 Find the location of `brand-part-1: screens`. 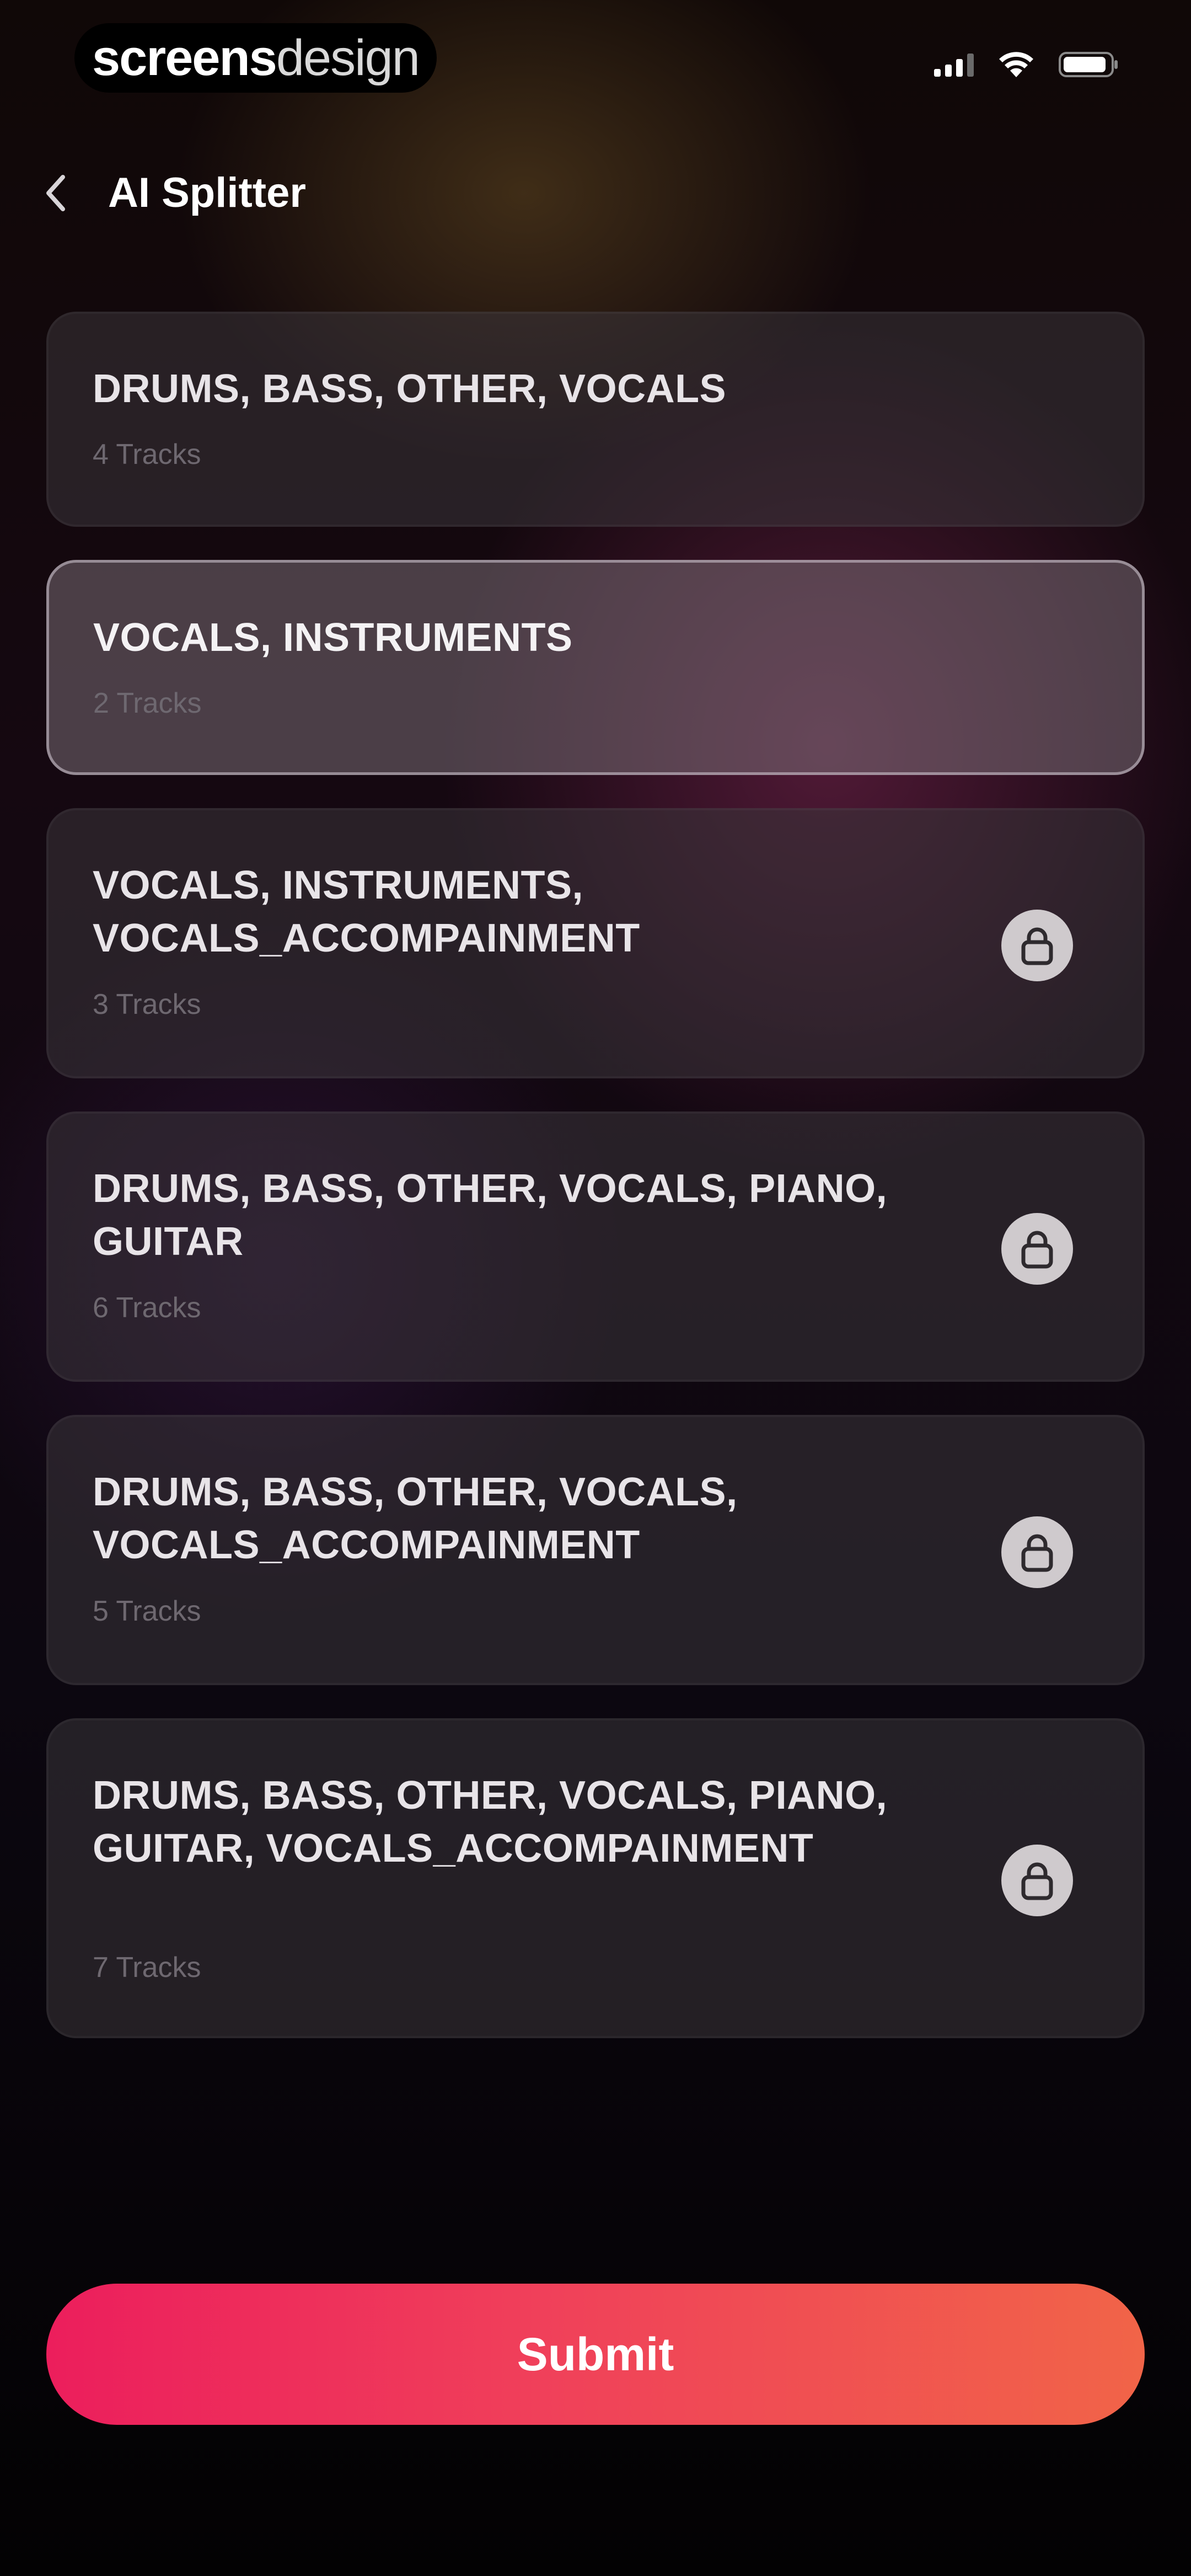

brand-part-1: screens is located at coordinates (184, 57).